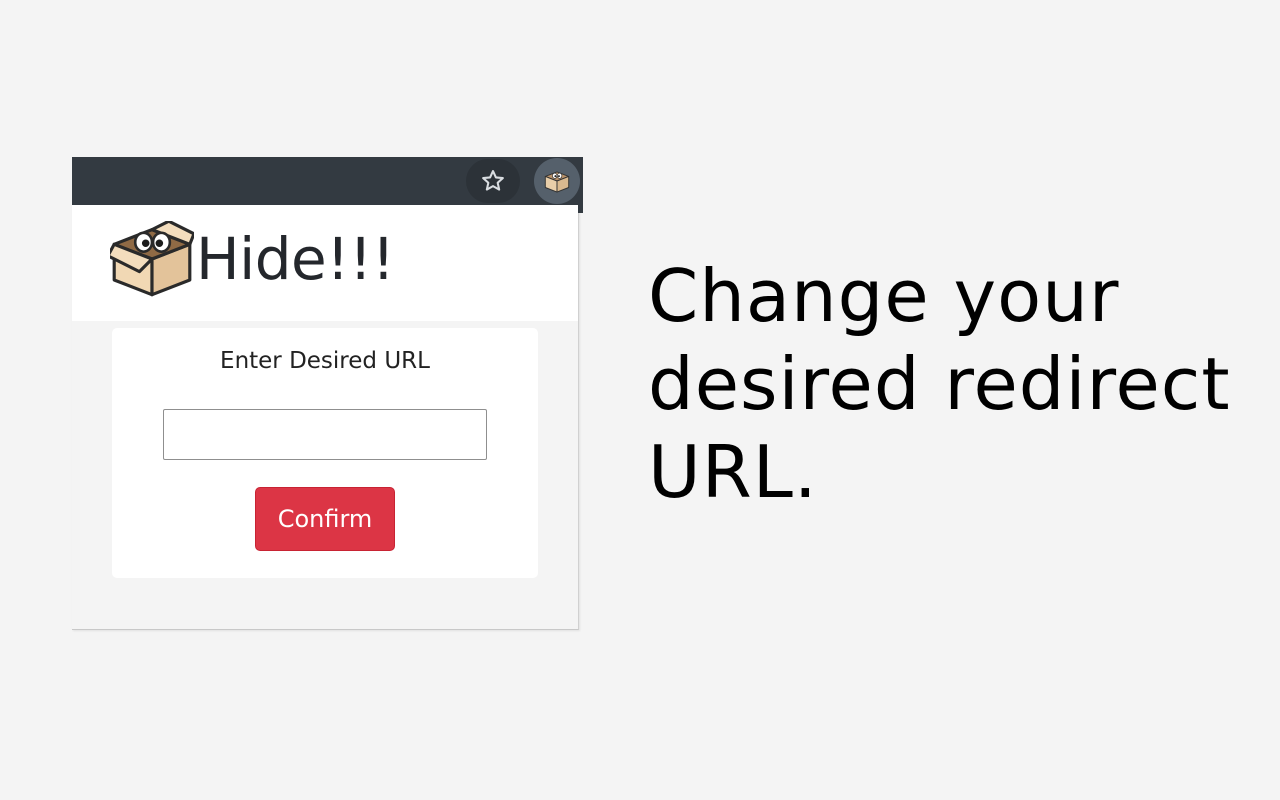  What do you see at coordinates (325, 361) in the screenshot?
I see `url-field-label: Enter Desired URL` at bounding box center [325, 361].